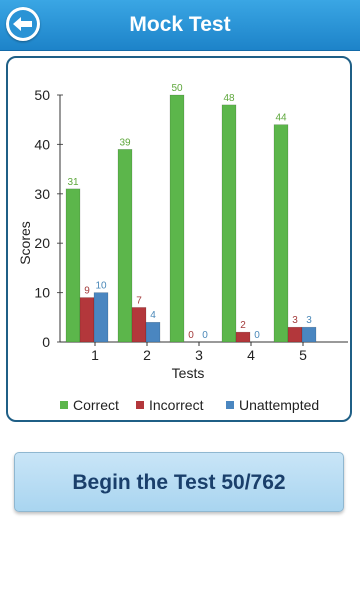 This screenshot has height=600, width=360. Describe the element at coordinates (251, 355) in the screenshot. I see `x-tick-label: 4` at that location.